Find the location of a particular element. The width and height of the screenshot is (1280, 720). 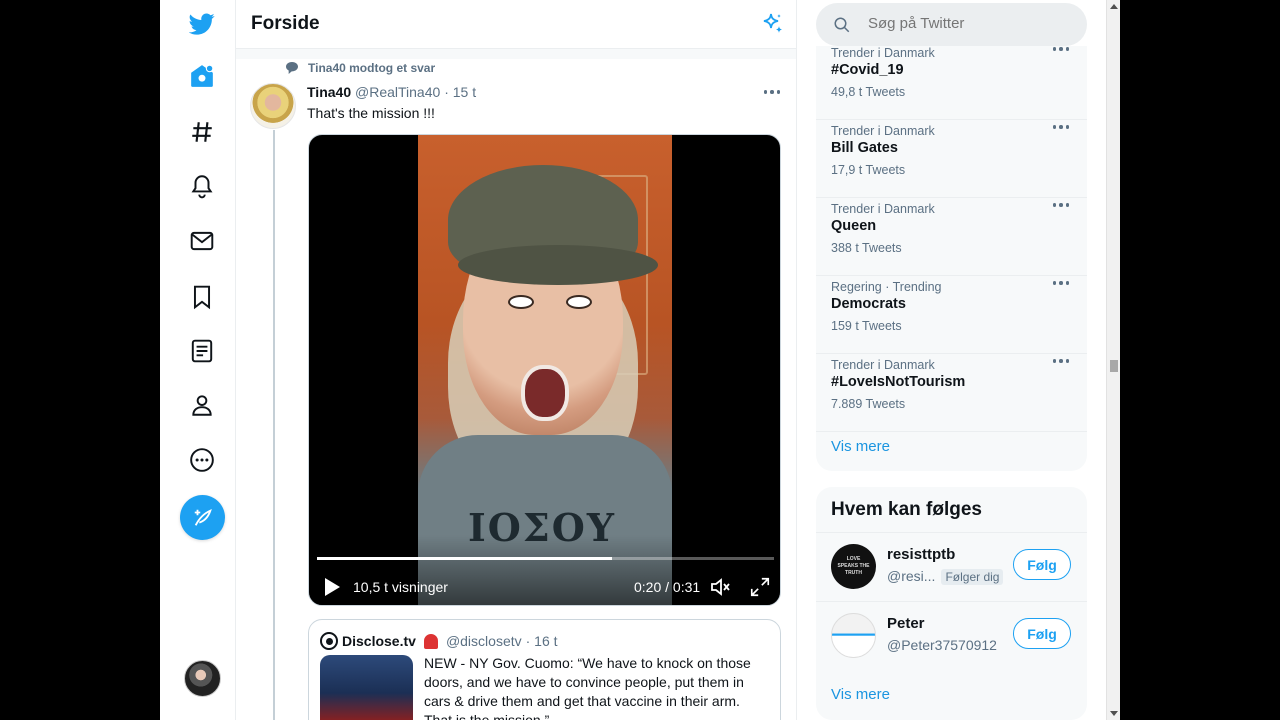

follows-you-badge: Følger dig is located at coordinates (972, 577).